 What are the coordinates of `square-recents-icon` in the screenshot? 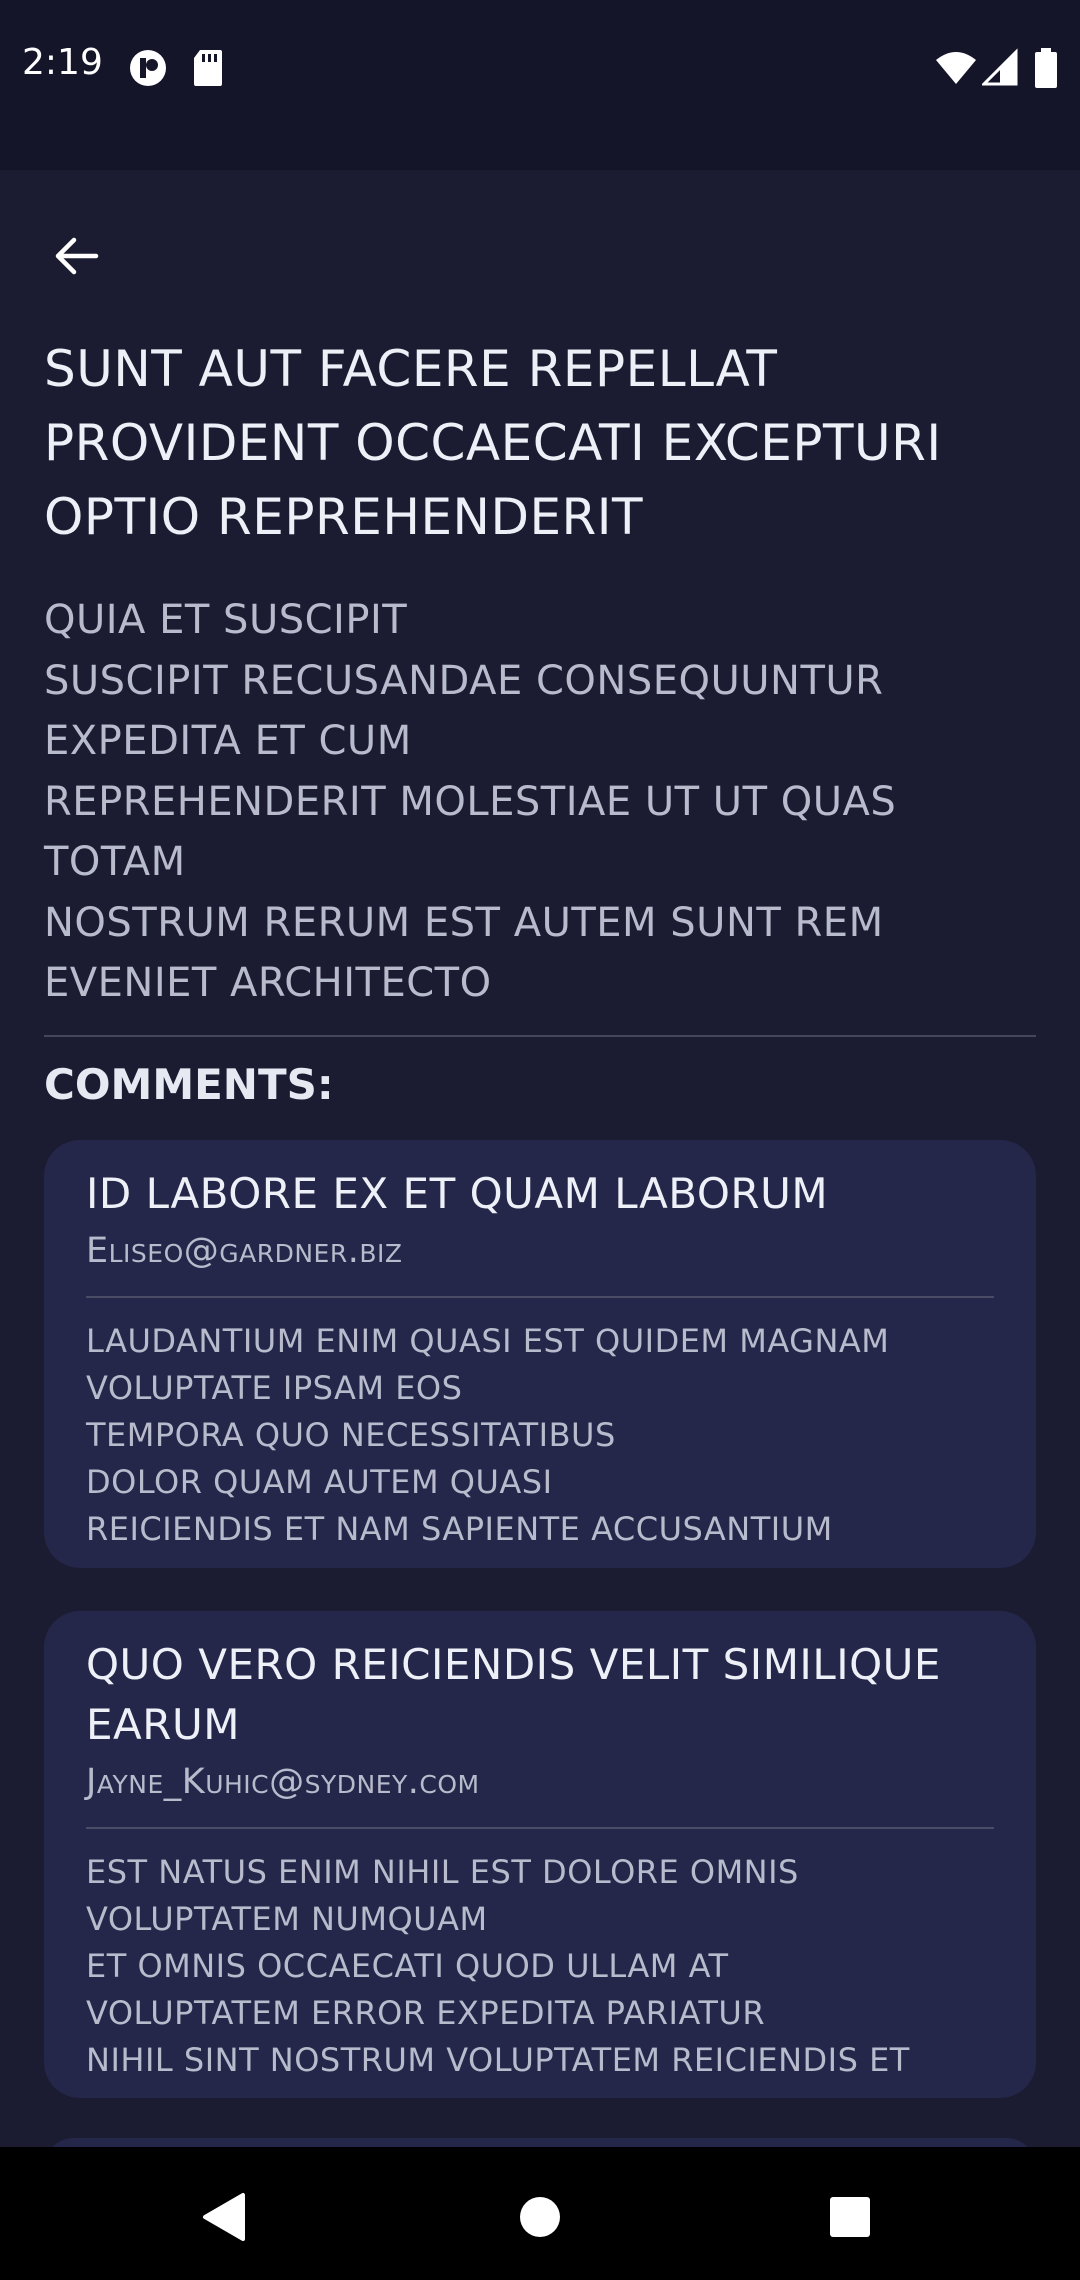 It's located at (850, 2217).